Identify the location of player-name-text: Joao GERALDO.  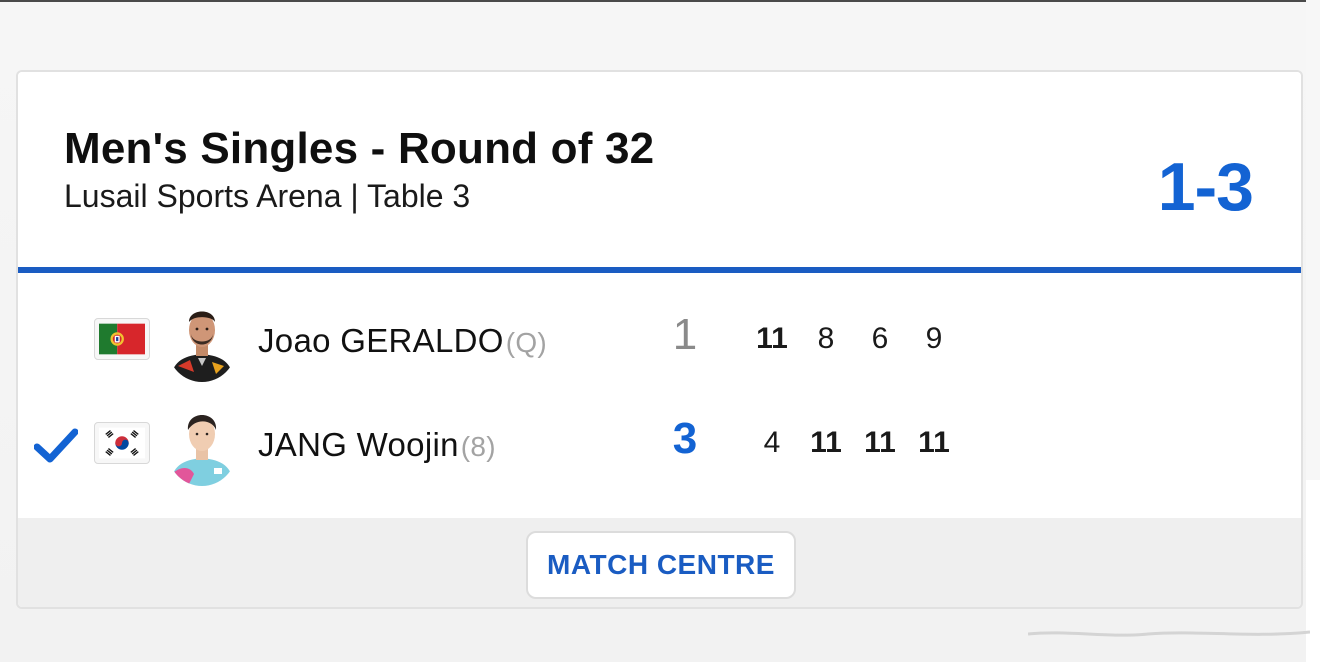
(381, 340).